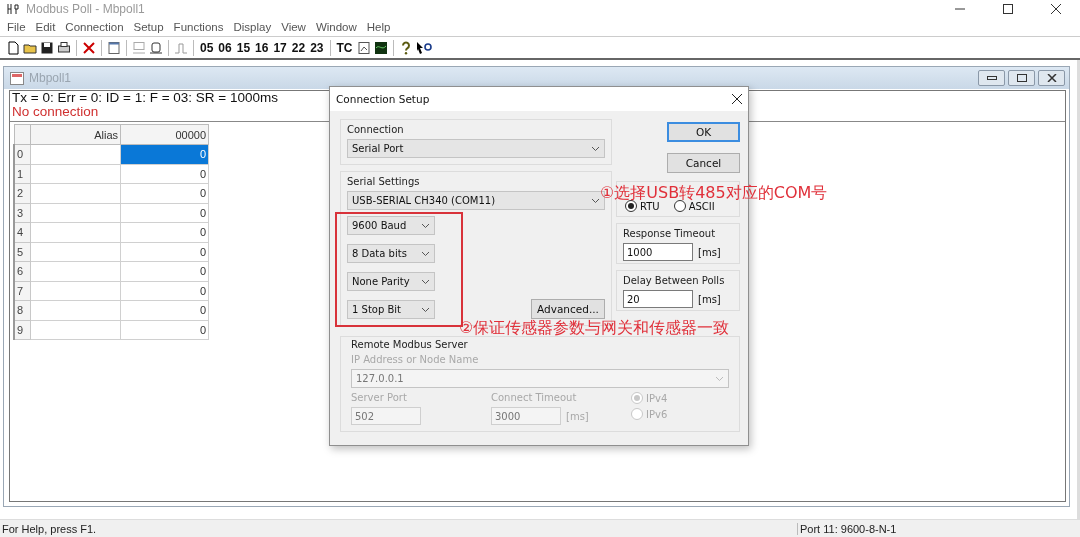 The width and height of the screenshot is (1080, 537). What do you see at coordinates (594, 327) in the screenshot?
I see `annotation-text: ②保证传感器参数与网关和传感器一致` at bounding box center [594, 327].